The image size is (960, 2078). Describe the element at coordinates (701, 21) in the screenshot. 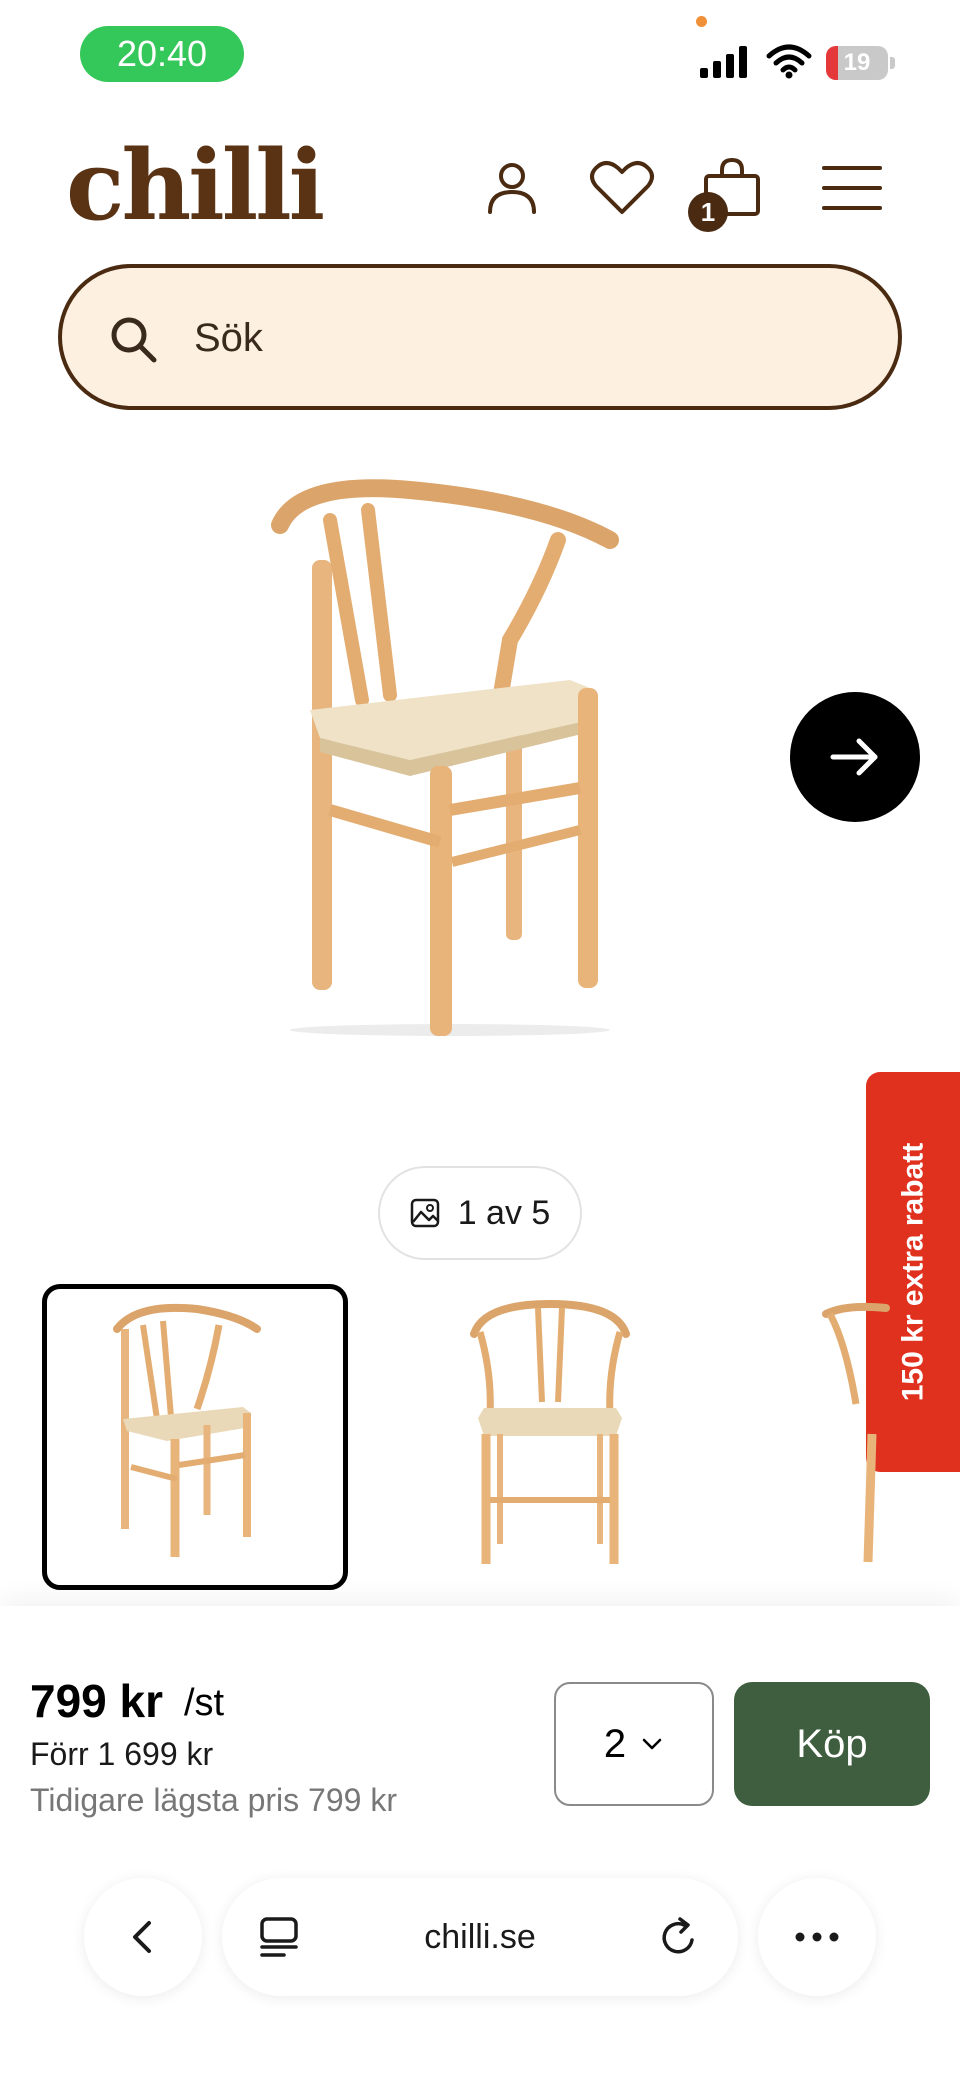

I see `privacy-indicator` at that location.